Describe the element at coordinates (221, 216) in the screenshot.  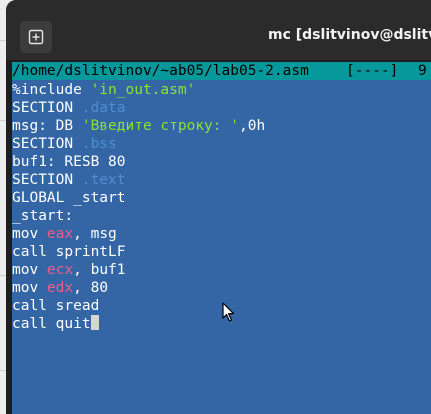
I see `code-line: _start:` at that location.